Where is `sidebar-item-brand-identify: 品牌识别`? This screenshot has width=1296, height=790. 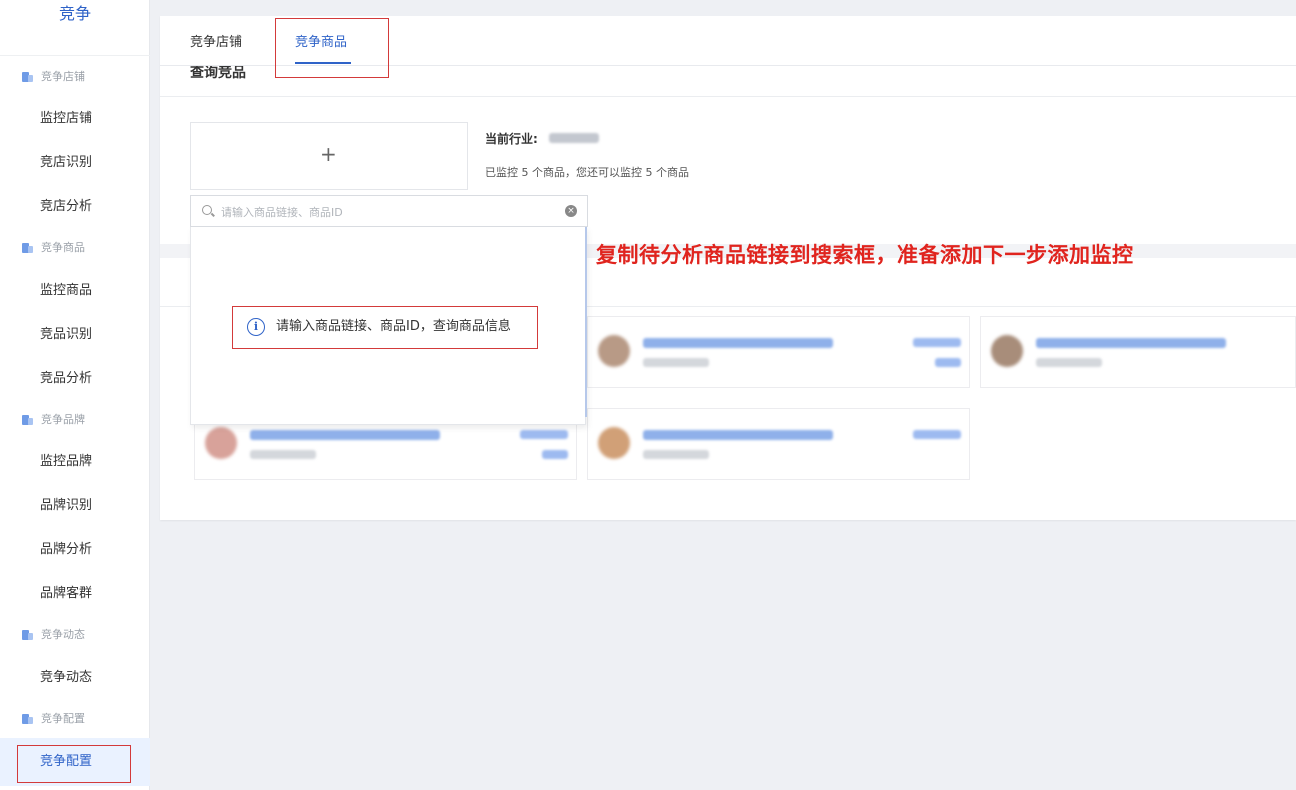
sidebar-item-brand-identify: 品牌识别 is located at coordinates (66, 506).